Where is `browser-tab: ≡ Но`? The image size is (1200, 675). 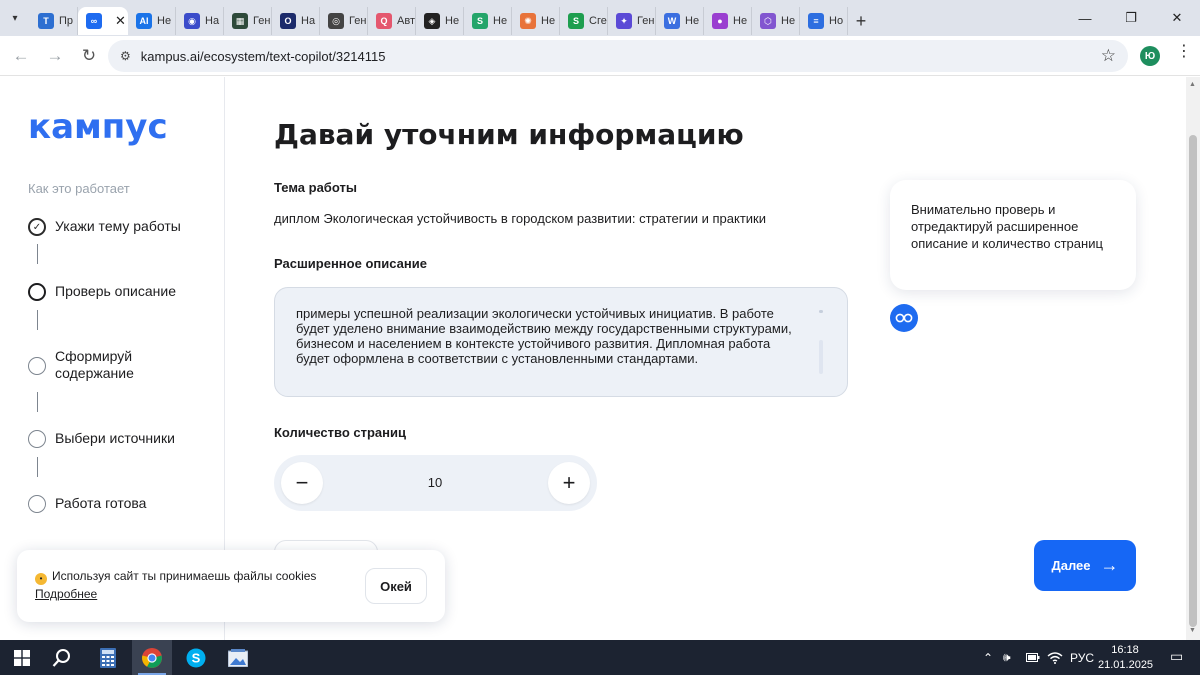
browser-tab: ≡ Но is located at coordinates (824, 21).